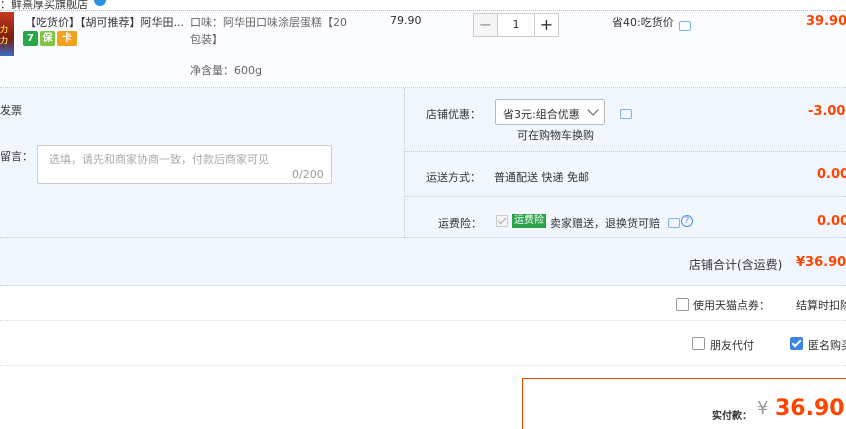 This screenshot has width=846, height=429. What do you see at coordinates (796, 343) in the screenshot?
I see `anonymous-checkbox` at bounding box center [796, 343].